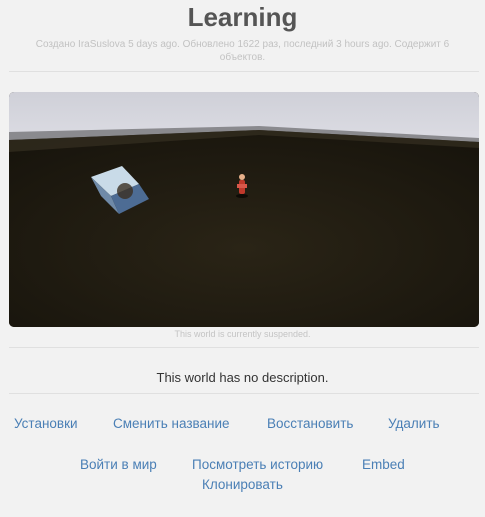  I want to click on world-description: This world has no description., so click(242, 377).